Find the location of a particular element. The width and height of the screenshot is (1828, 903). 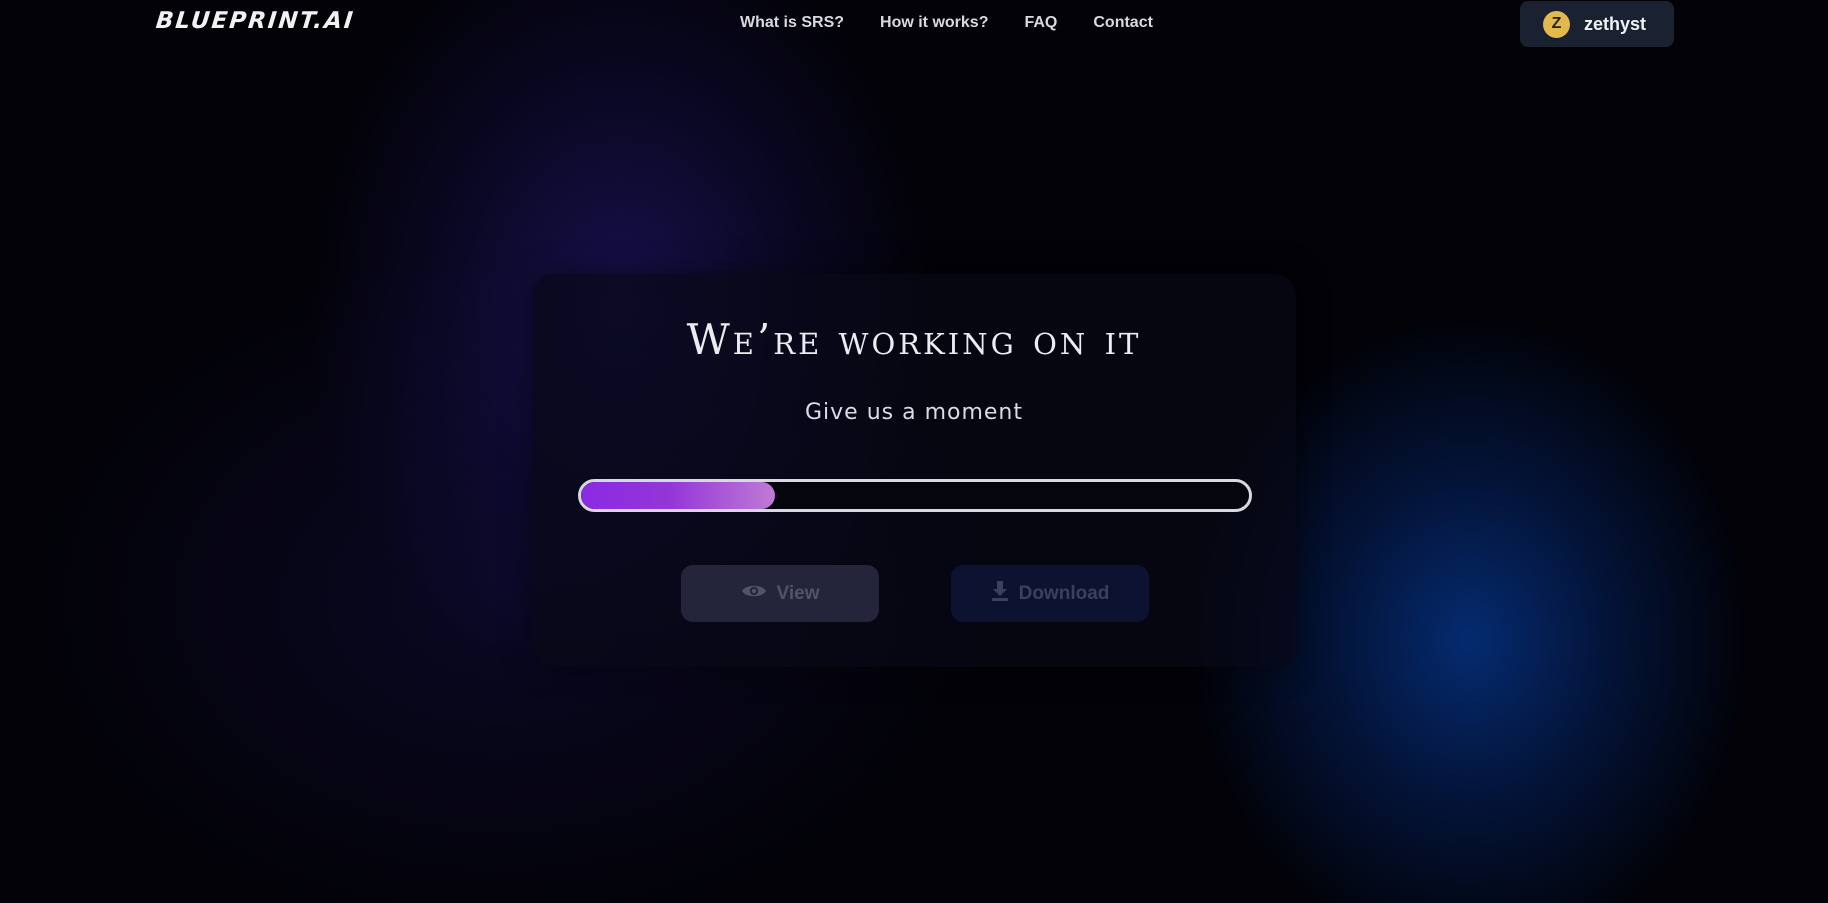

view-button: View is located at coordinates (780, 593).